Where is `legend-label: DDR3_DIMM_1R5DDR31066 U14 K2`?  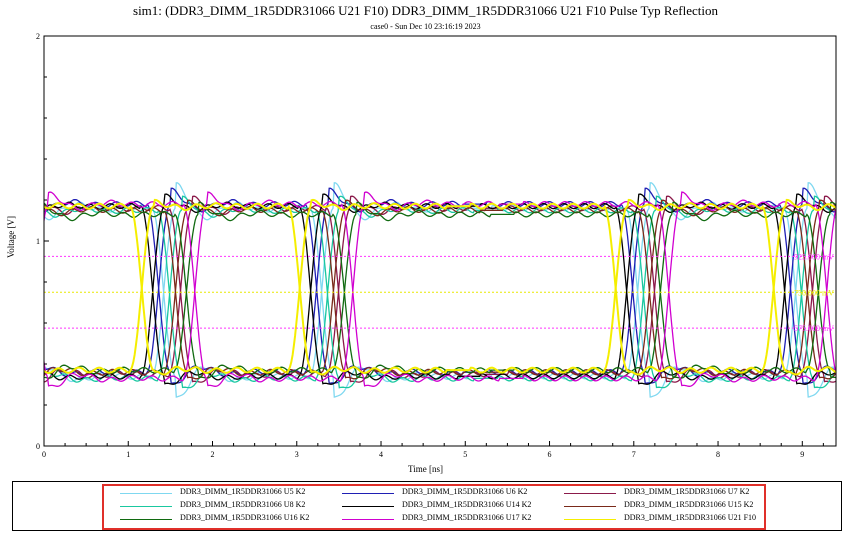
legend-label: DDR3_DIMM_1R5DDR31066 U14 K2 is located at coordinates (467, 504).